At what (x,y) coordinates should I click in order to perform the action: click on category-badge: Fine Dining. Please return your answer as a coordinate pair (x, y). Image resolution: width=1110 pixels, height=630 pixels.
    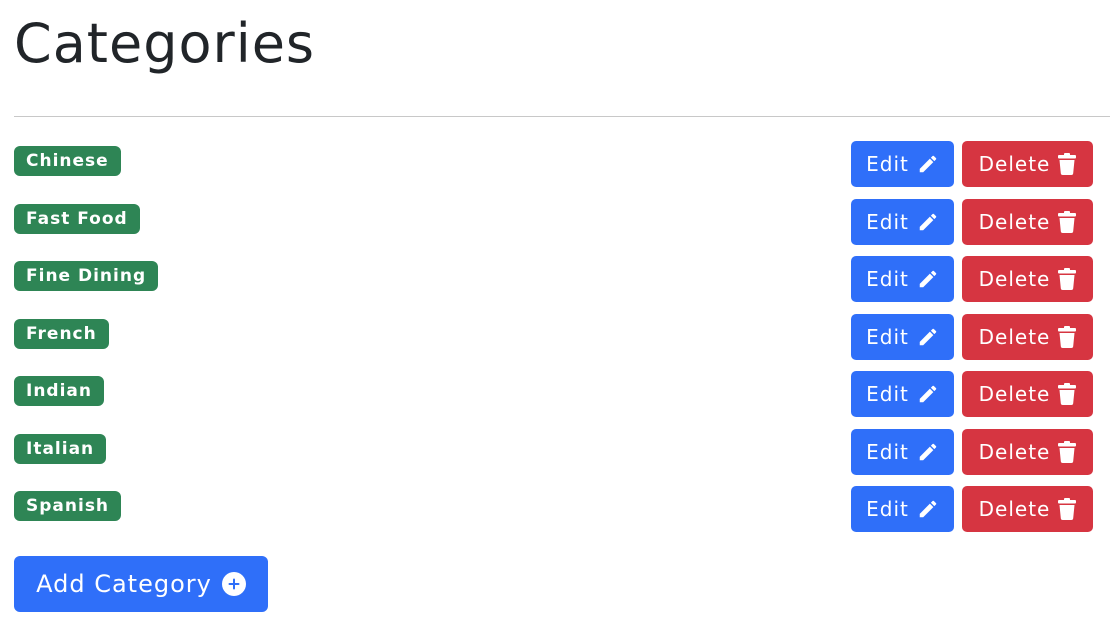
    Looking at the image, I should click on (86, 276).